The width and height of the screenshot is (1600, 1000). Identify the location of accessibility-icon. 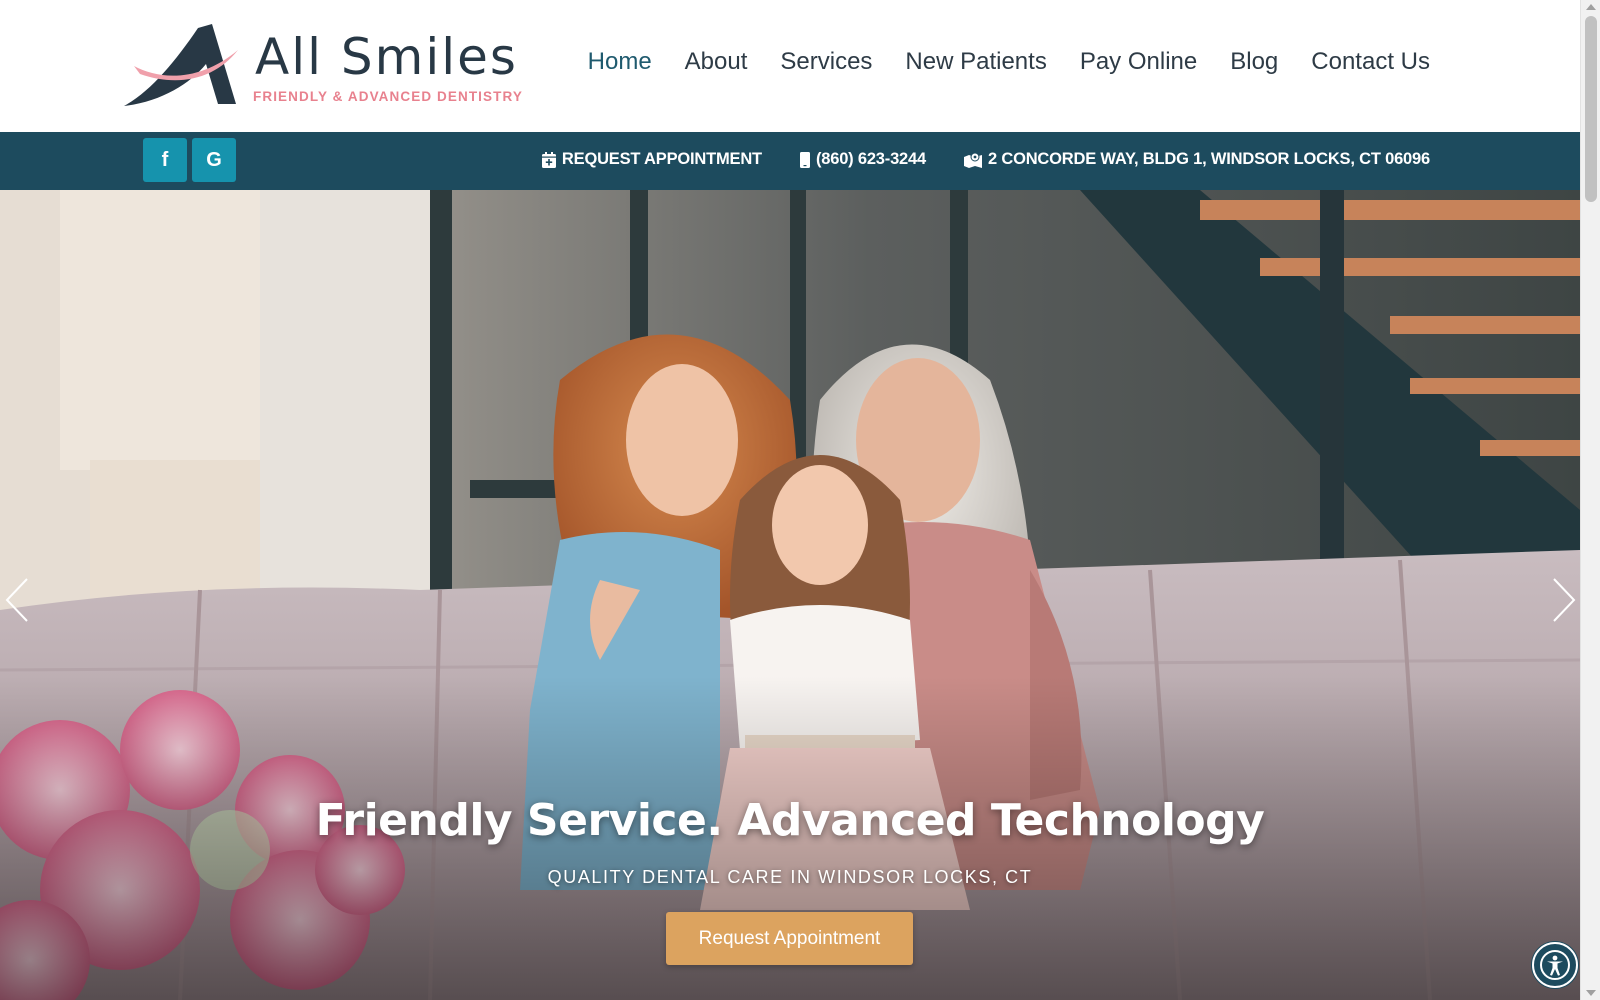
(1555, 965).